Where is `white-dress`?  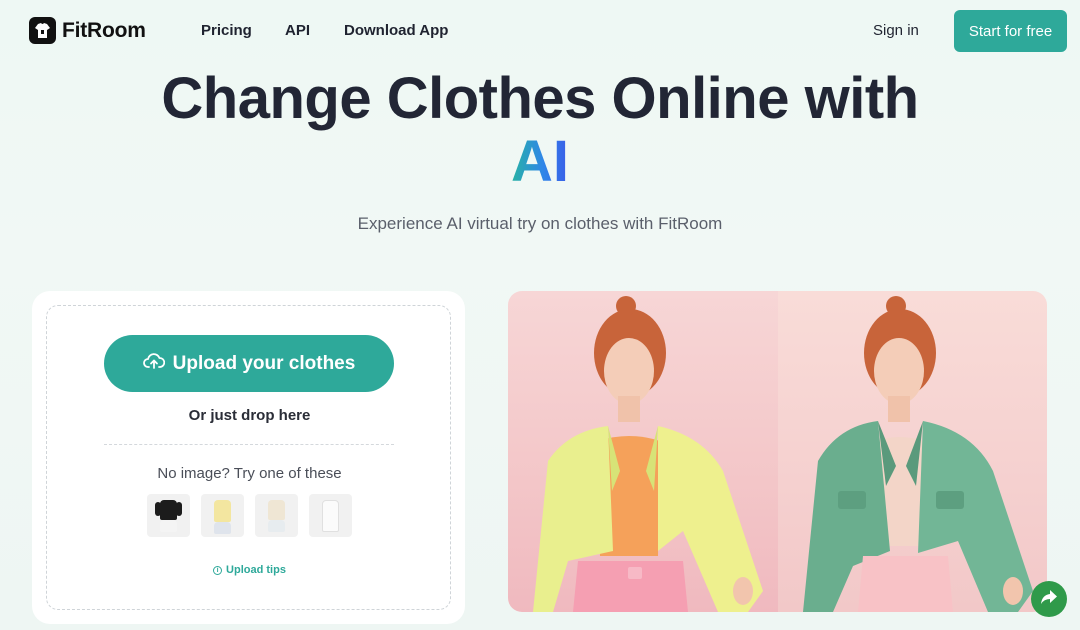 white-dress is located at coordinates (330, 516).